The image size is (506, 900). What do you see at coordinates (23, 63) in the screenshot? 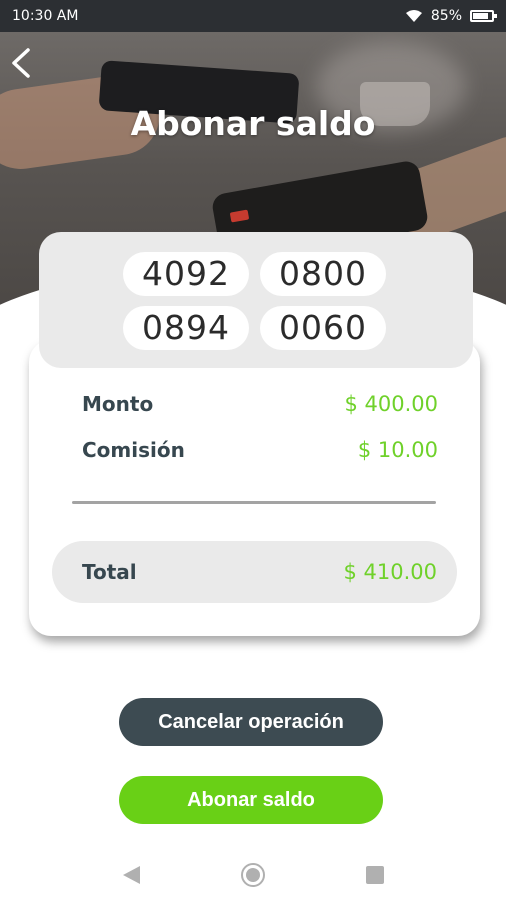
I see `chevron-left-icon` at bounding box center [23, 63].